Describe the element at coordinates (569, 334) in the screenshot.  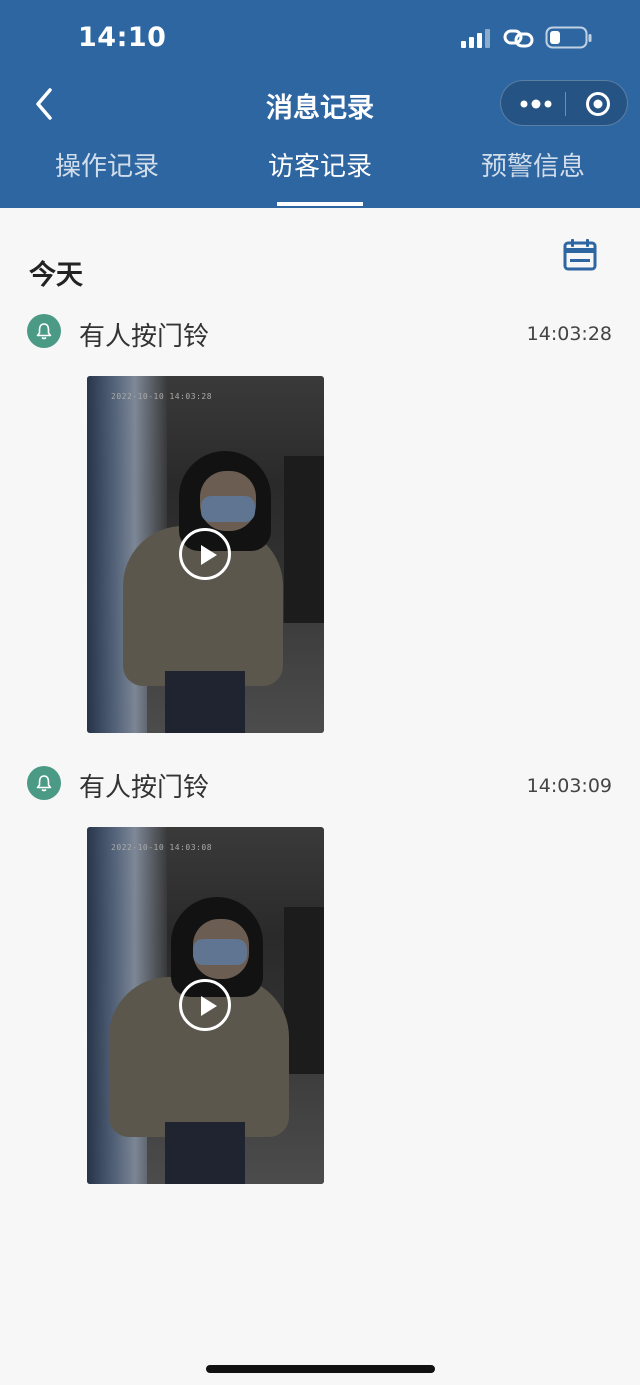
I see `event-time: 14:03:28` at that location.